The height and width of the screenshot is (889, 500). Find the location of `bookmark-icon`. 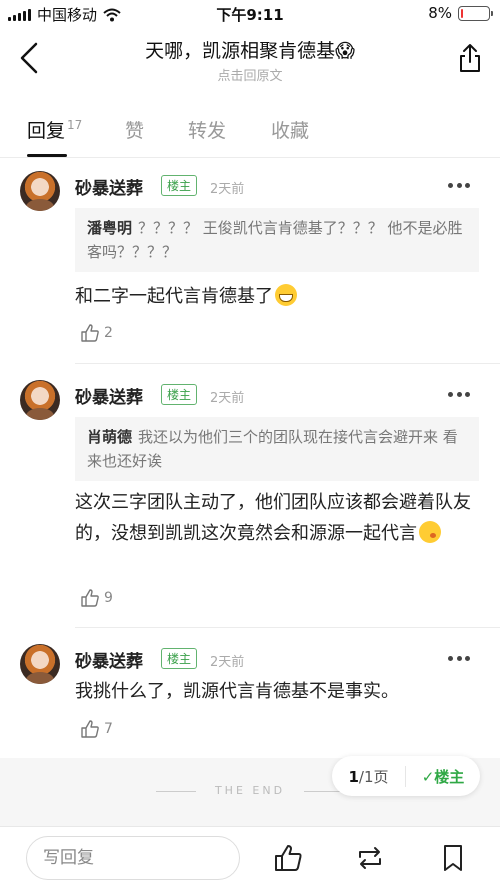

bookmark-icon is located at coordinates (453, 858).